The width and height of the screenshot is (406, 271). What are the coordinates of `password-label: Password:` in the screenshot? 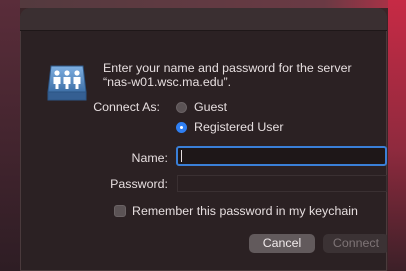 It's located at (139, 184).